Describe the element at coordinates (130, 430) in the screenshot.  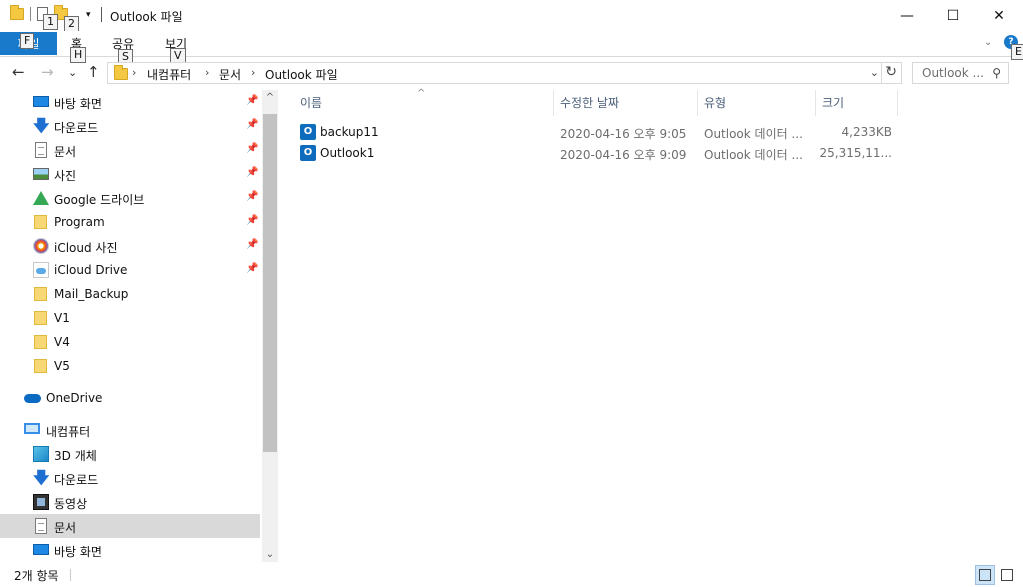
I see `nav-item-this-pc: 내컴퓨터` at that location.